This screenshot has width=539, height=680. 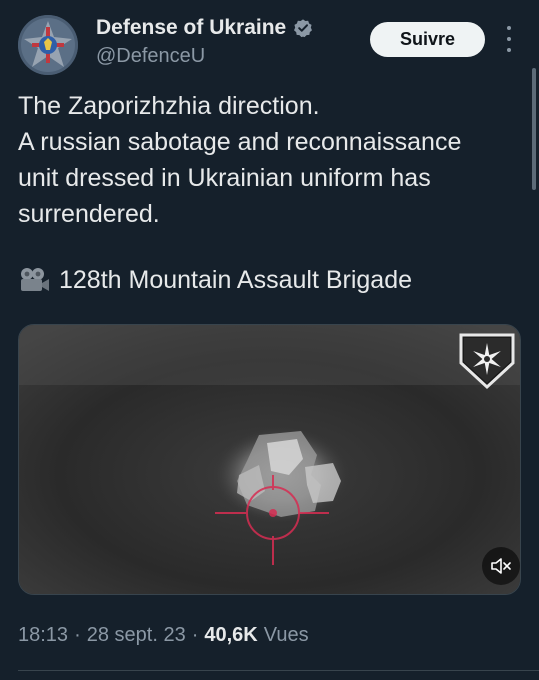 What do you see at coordinates (169, 106) in the screenshot?
I see `tweet-line: The Zaporizhzhia direction.` at bounding box center [169, 106].